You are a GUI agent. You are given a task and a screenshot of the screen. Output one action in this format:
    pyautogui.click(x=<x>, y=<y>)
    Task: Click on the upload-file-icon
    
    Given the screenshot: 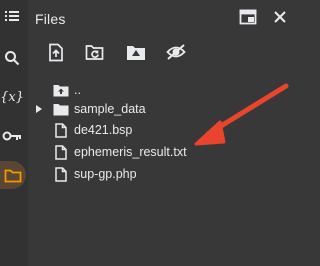 What is the action you would take?
    pyautogui.click(x=56, y=52)
    